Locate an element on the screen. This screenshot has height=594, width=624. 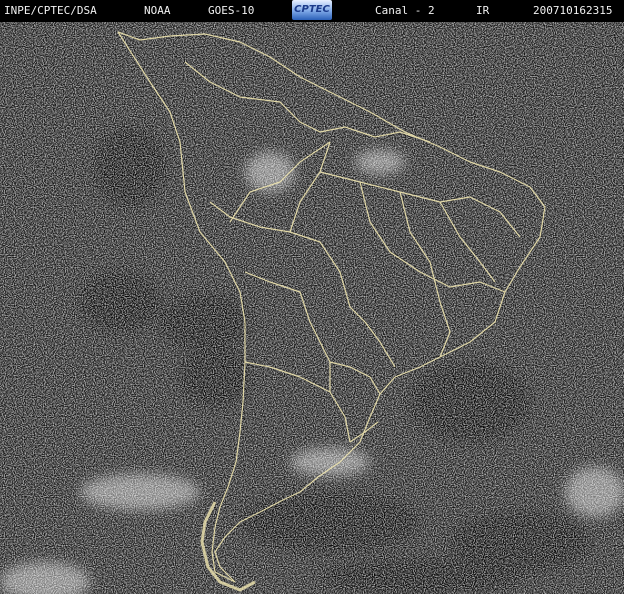
agency-label: NOAA is located at coordinates (157, 10).